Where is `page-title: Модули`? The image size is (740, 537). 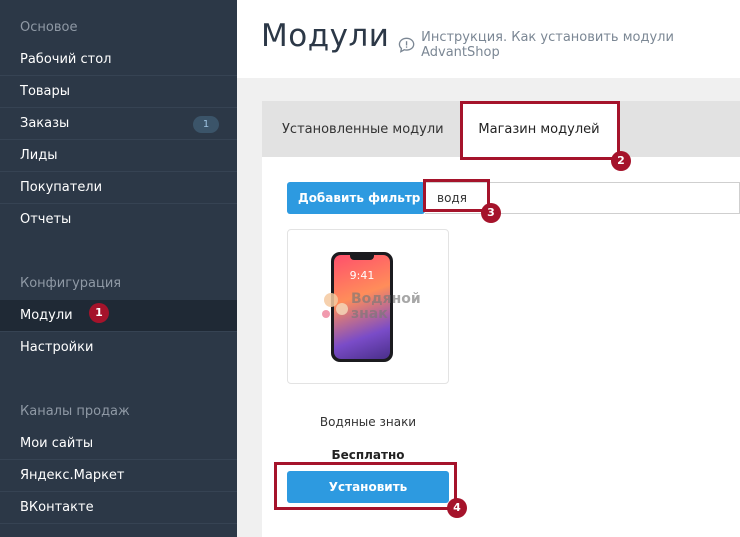 page-title: Модули is located at coordinates (325, 36).